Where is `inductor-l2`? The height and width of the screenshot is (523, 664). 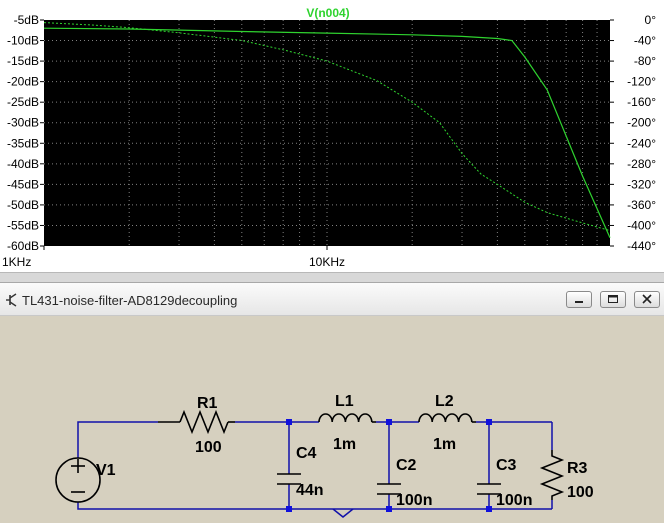 inductor-l2 is located at coordinates (447, 418).